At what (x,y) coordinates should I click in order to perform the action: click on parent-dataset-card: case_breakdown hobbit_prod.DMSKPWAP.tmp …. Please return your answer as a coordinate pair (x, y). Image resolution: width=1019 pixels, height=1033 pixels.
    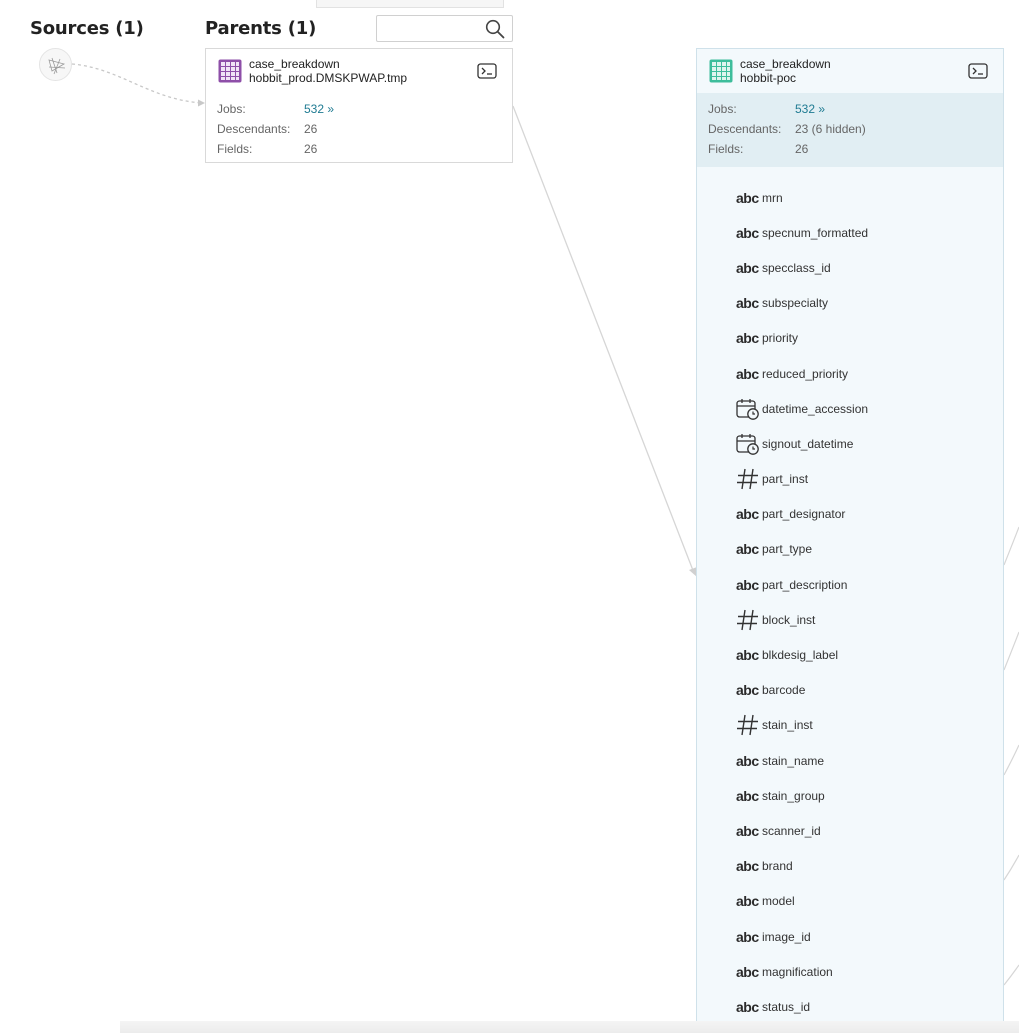
    Looking at the image, I should click on (359, 105).